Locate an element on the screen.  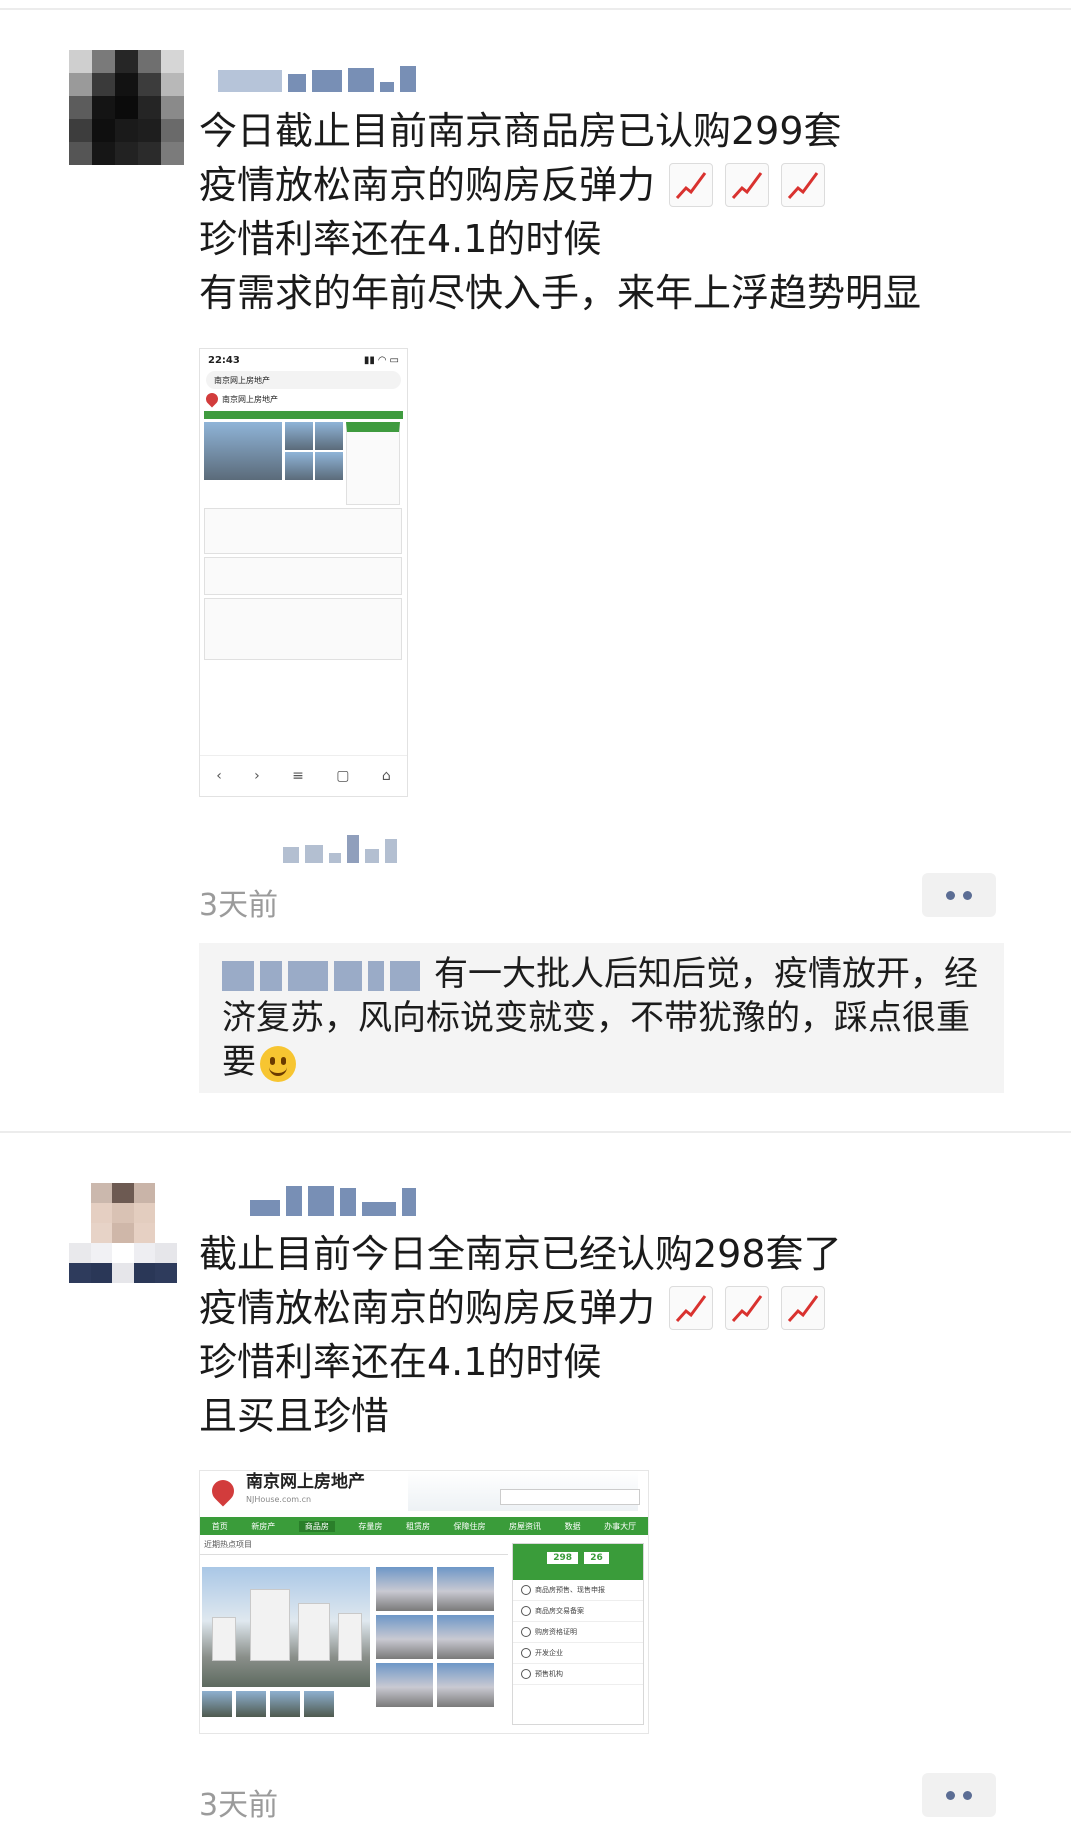
site-photo-grid is located at coordinates (435, 1637).